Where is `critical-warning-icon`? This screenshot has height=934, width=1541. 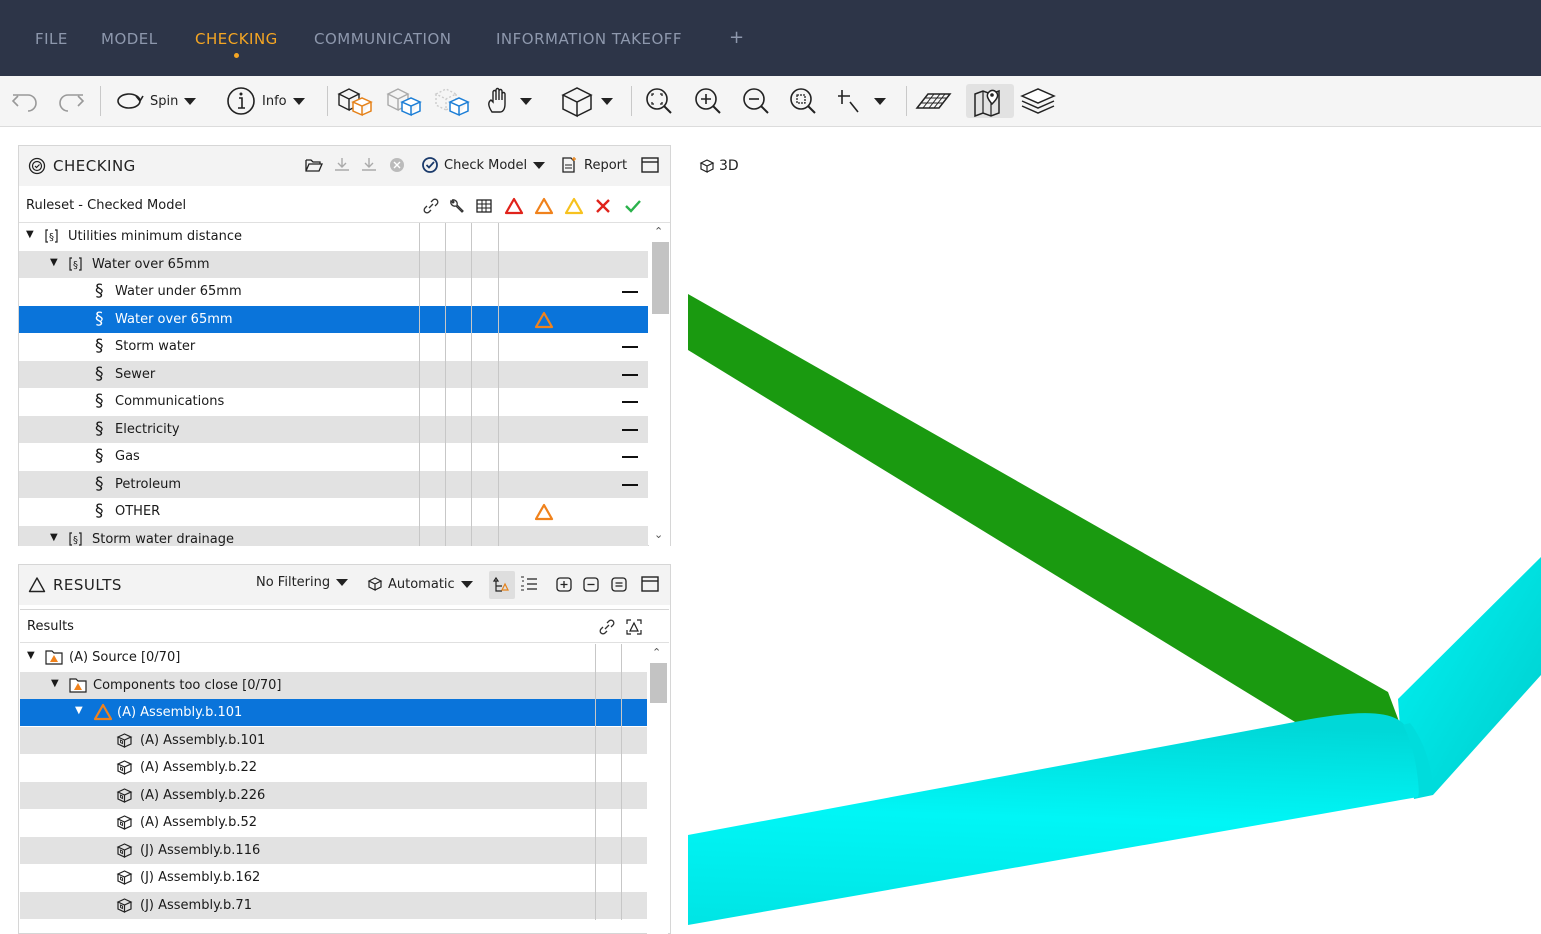 critical-warning-icon is located at coordinates (514, 206).